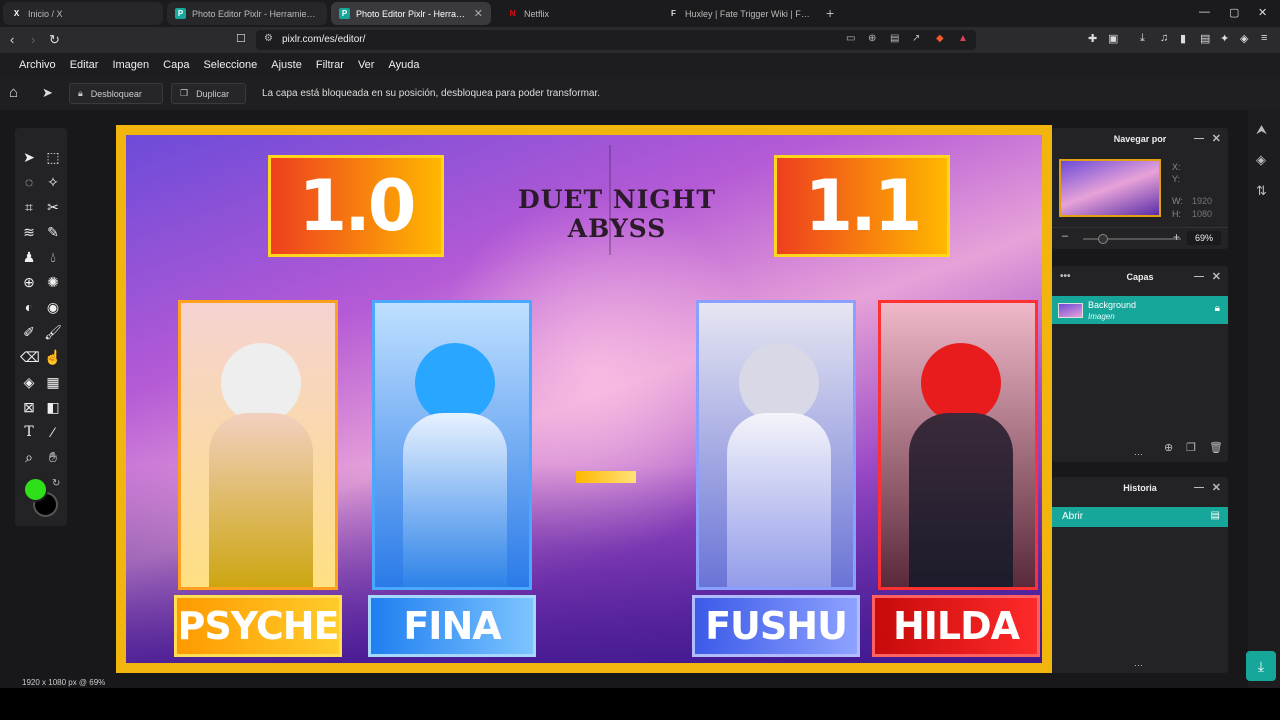  I want to click on maximize-icon: ▢, so click(1234, 12).